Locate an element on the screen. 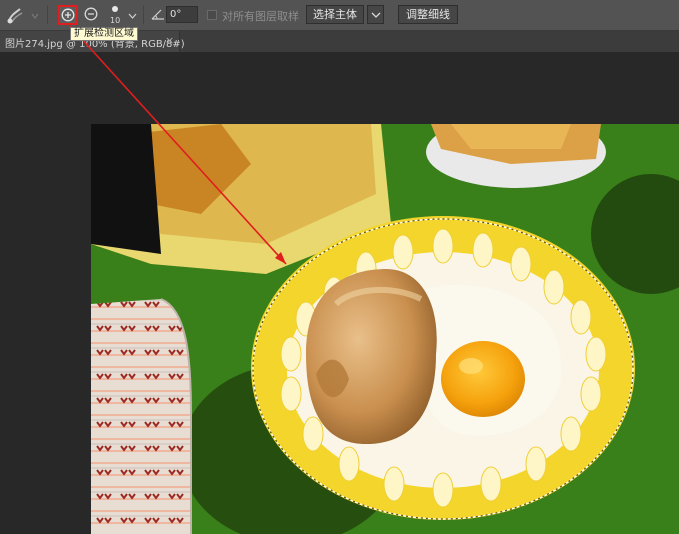 Image resolution: width=679 pixels, height=534 pixels. circle-minus-icon is located at coordinates (91, 14).